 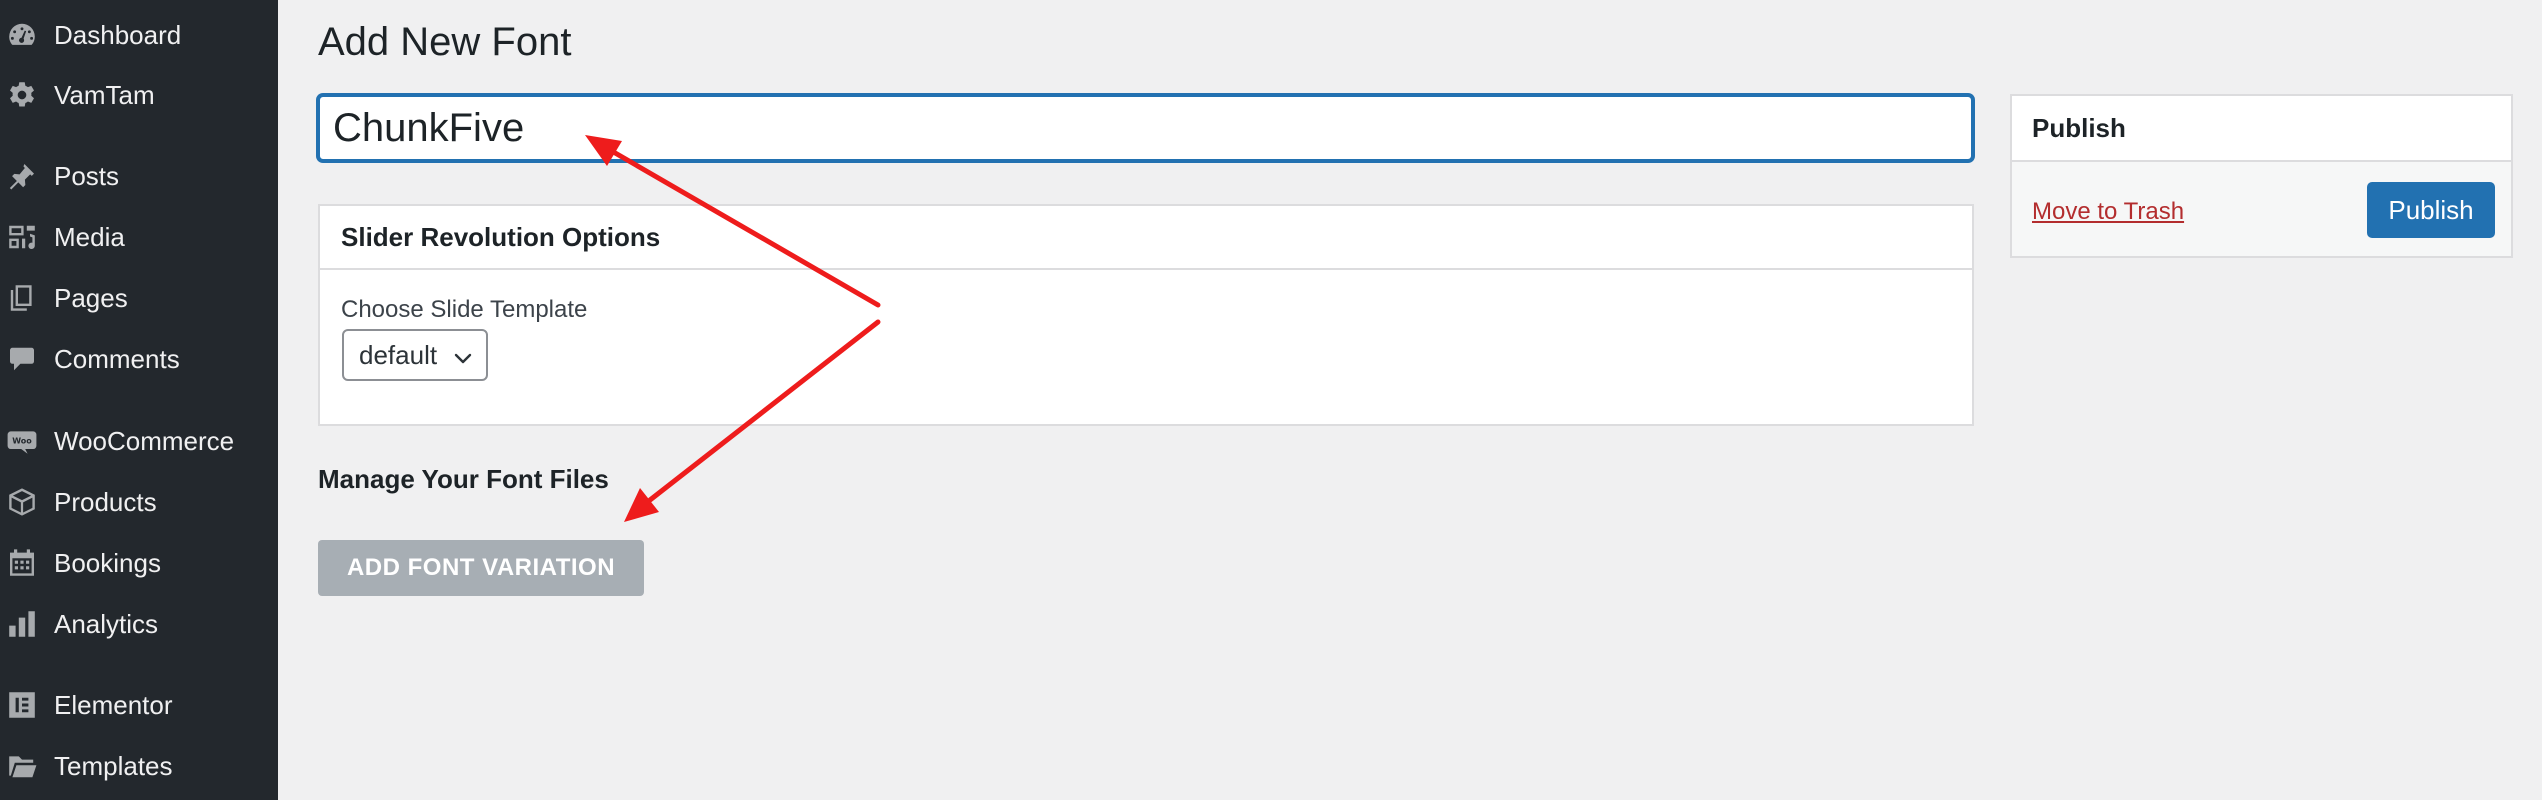 I want to click on sidebar-item-label: Media, so click(x=89, y=236).